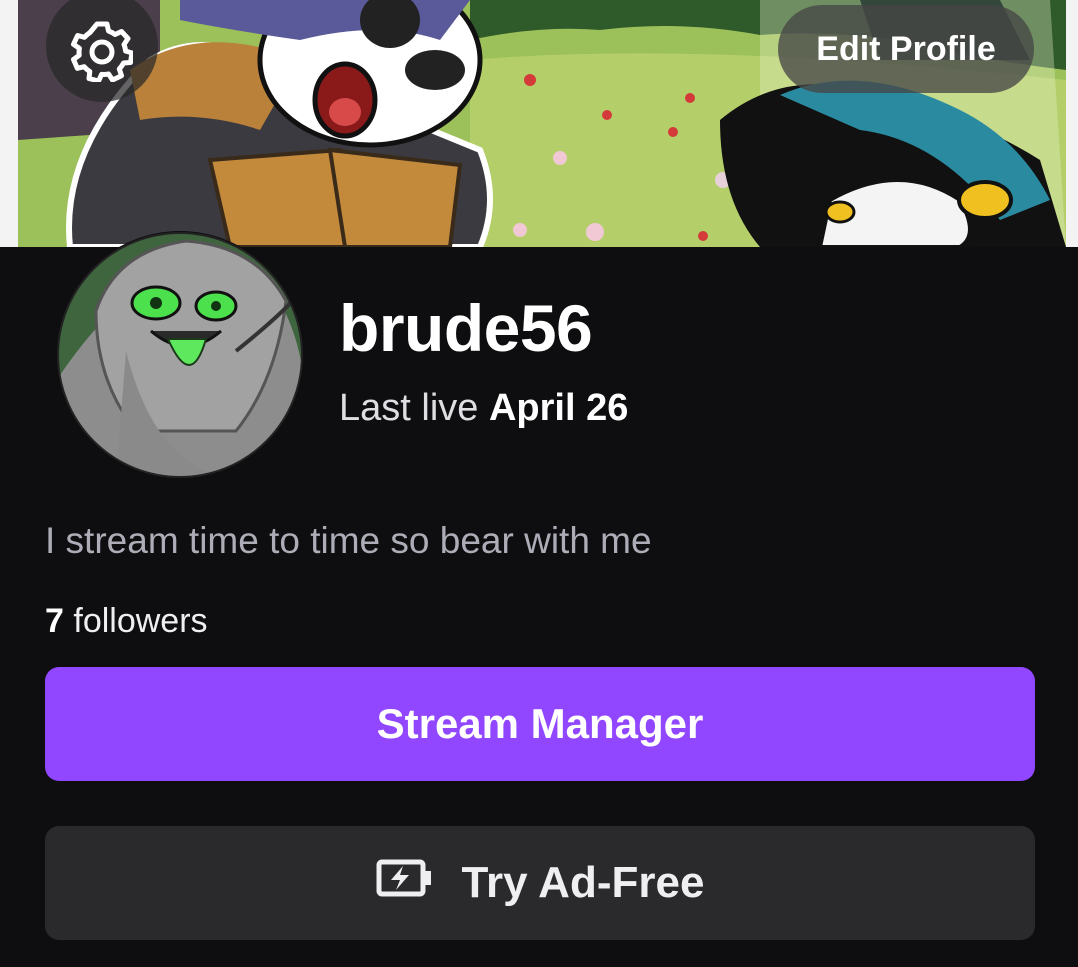 The height and width of the screenshot is (967, 1078). I want to click on edit-profile-button: Edit Profile, so click(906, 49).